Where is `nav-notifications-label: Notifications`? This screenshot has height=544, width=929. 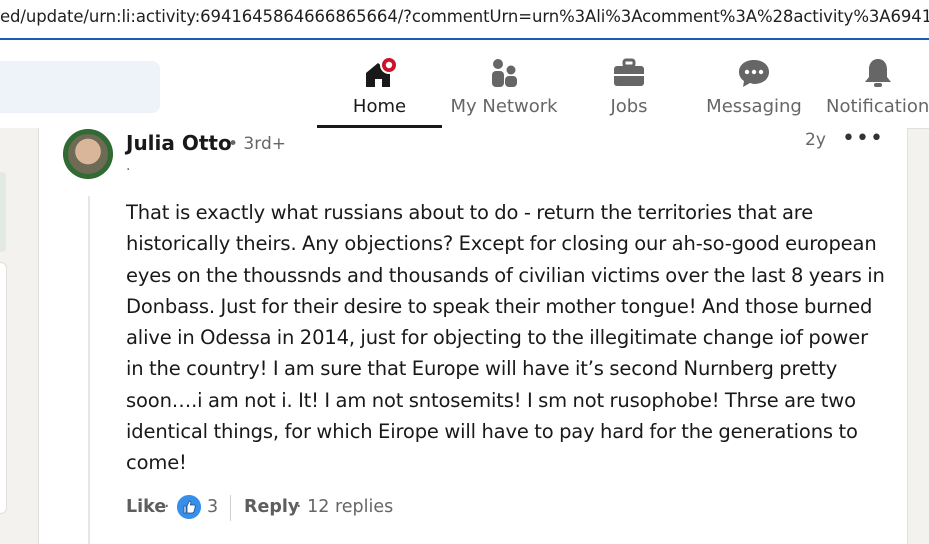
nav-notifications-label: Notifications is located at coordinates (877, 106).